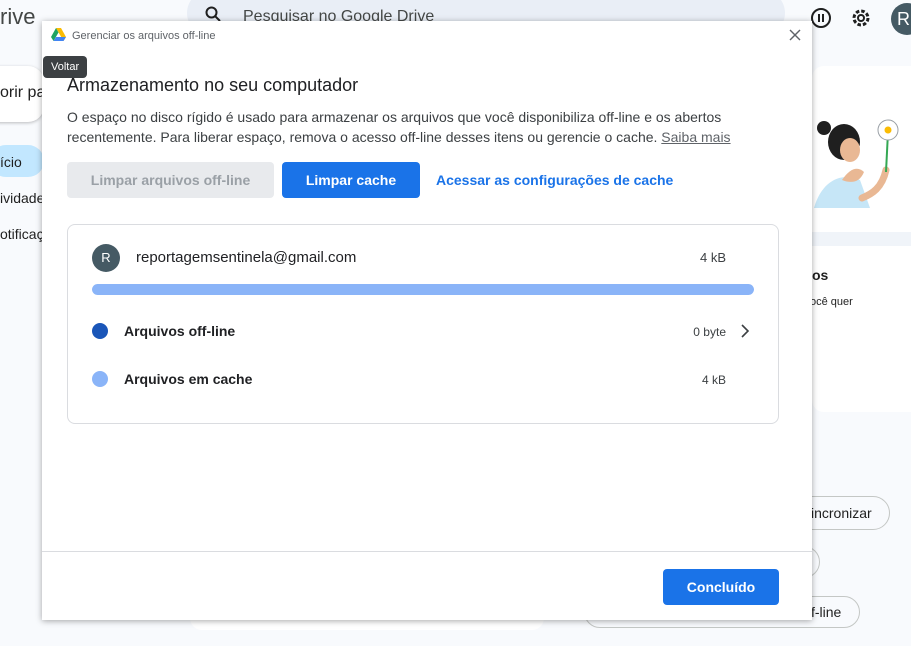 The height and width of the screenshot is (646, 911). What do you see at coordinates (821, 18) in the screenshot?
I see `offline-status-icon` at bounding box center [821, 18].